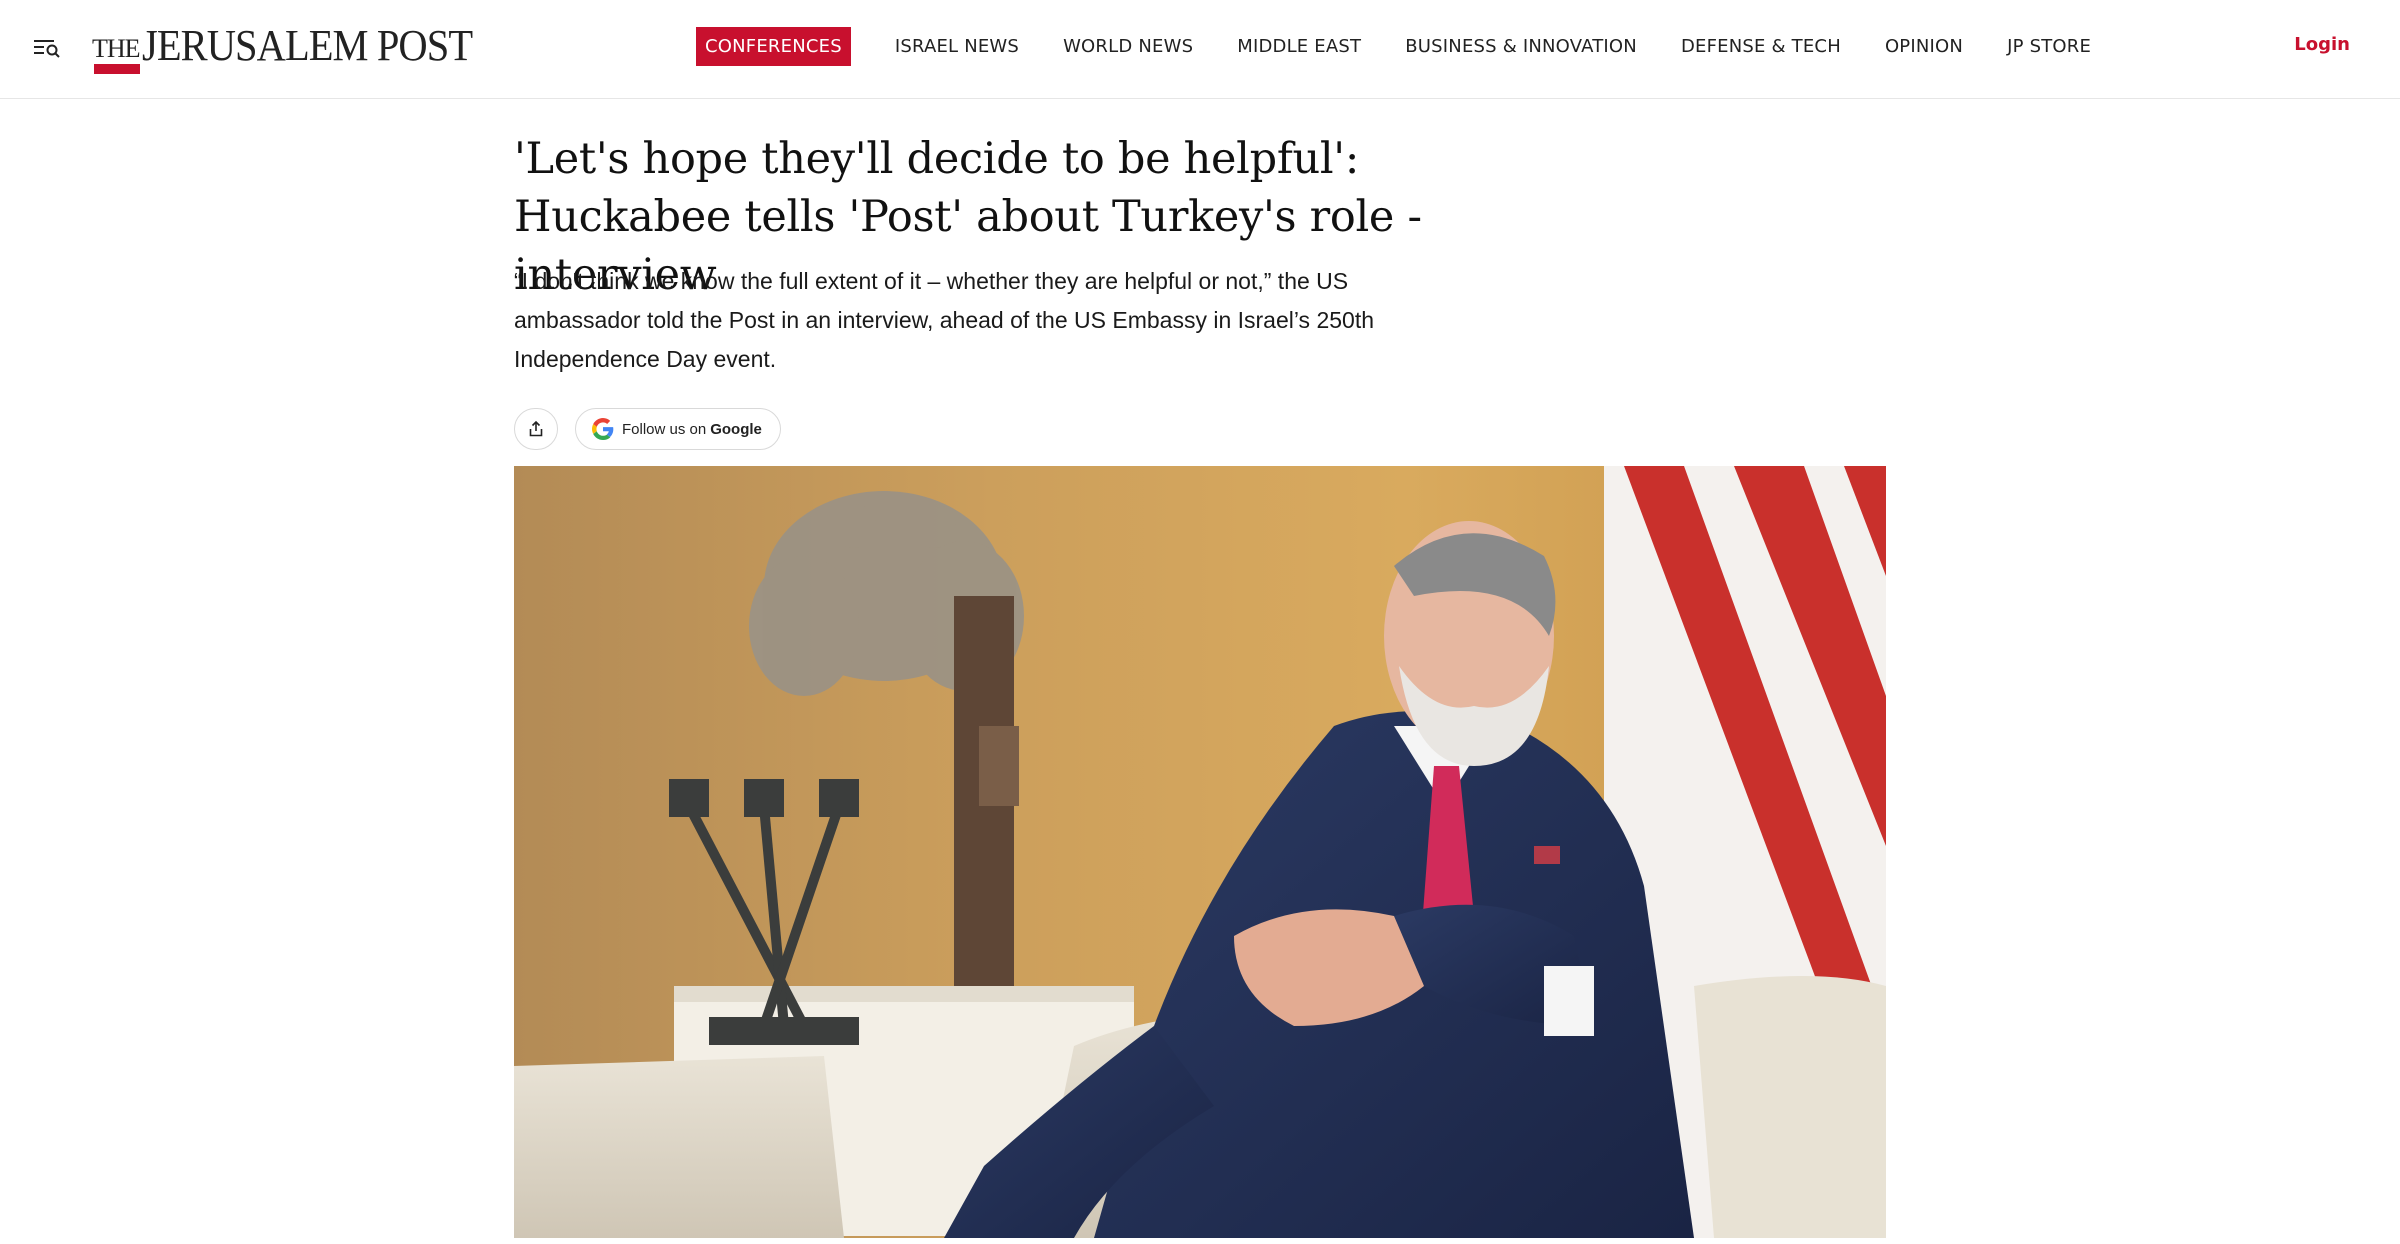  What do you see at coordinates (603, 429) in the screenshot?
I see `google-g-icon` at bounding box center [603, 429].